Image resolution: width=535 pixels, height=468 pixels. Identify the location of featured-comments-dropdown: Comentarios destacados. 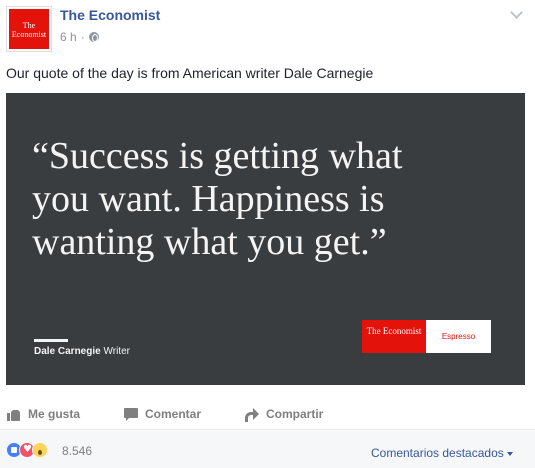
(442, 453).